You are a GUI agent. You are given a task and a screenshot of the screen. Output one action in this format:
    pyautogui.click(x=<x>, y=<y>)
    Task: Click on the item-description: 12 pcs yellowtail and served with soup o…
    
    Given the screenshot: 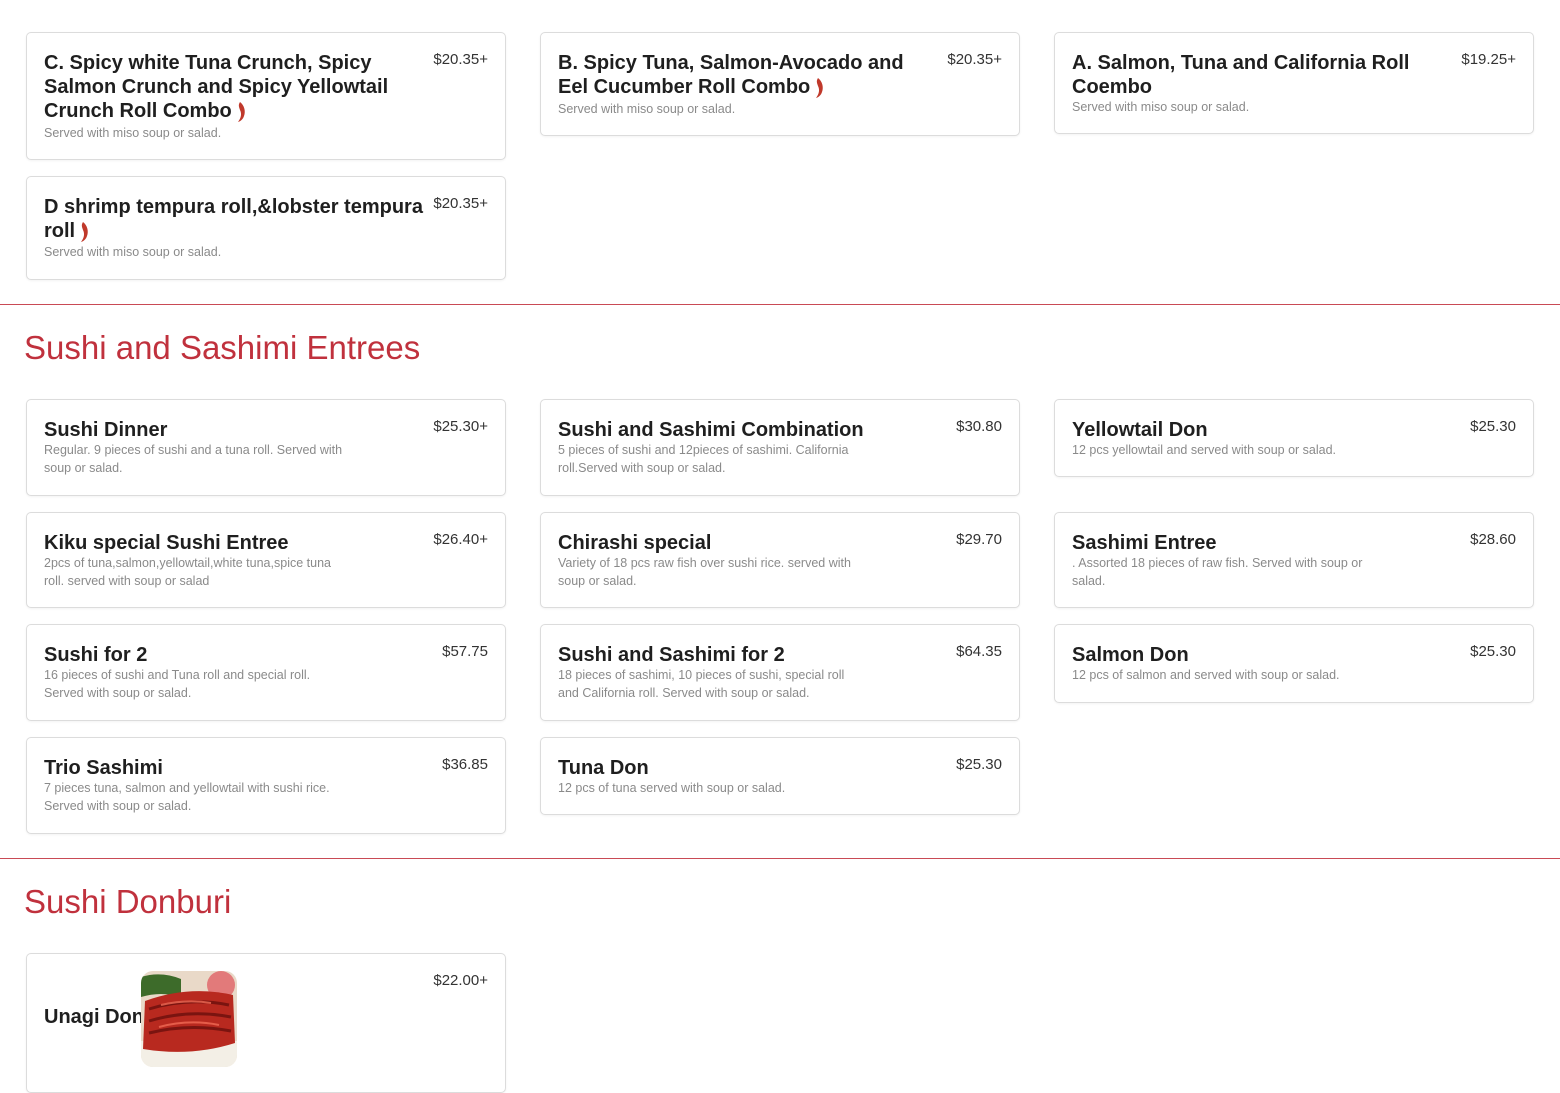 What is the action you would take?
    pyautogui.click(x=1204, y=450)
    